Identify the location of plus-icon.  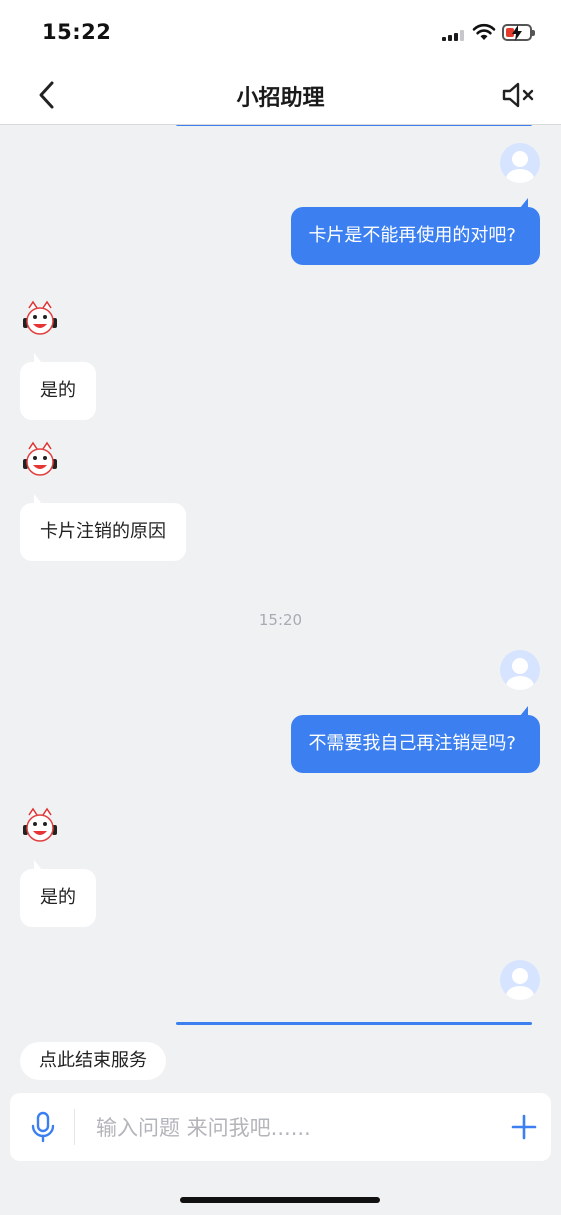
(524, 1127).